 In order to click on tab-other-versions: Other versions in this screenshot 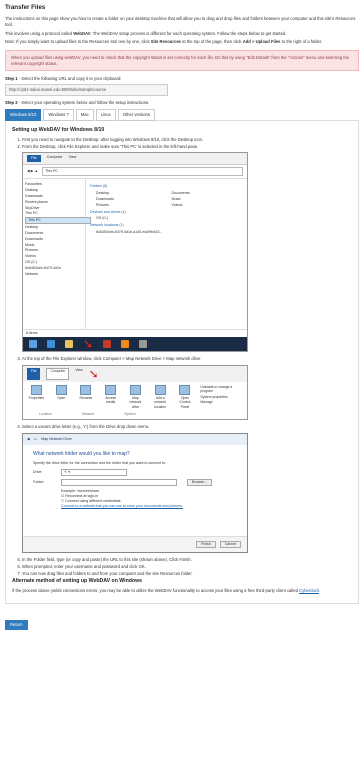, I will do `click(136, 115)`.